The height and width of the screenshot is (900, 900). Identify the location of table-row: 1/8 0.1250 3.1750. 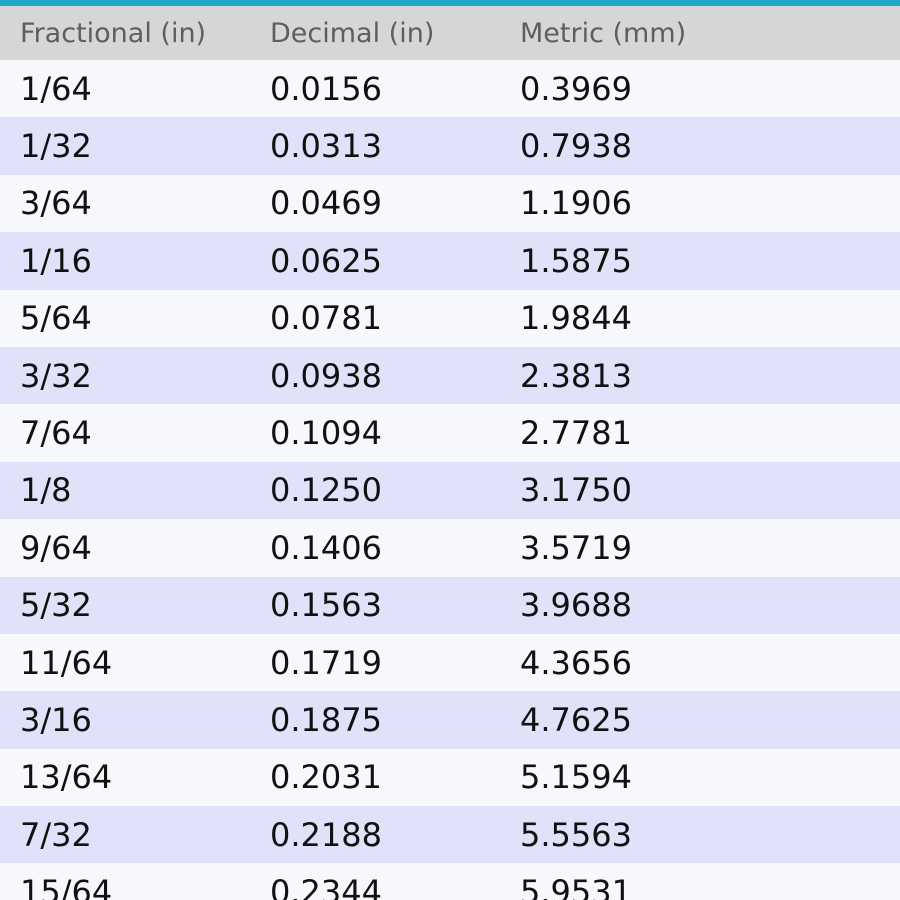
(450, 490).